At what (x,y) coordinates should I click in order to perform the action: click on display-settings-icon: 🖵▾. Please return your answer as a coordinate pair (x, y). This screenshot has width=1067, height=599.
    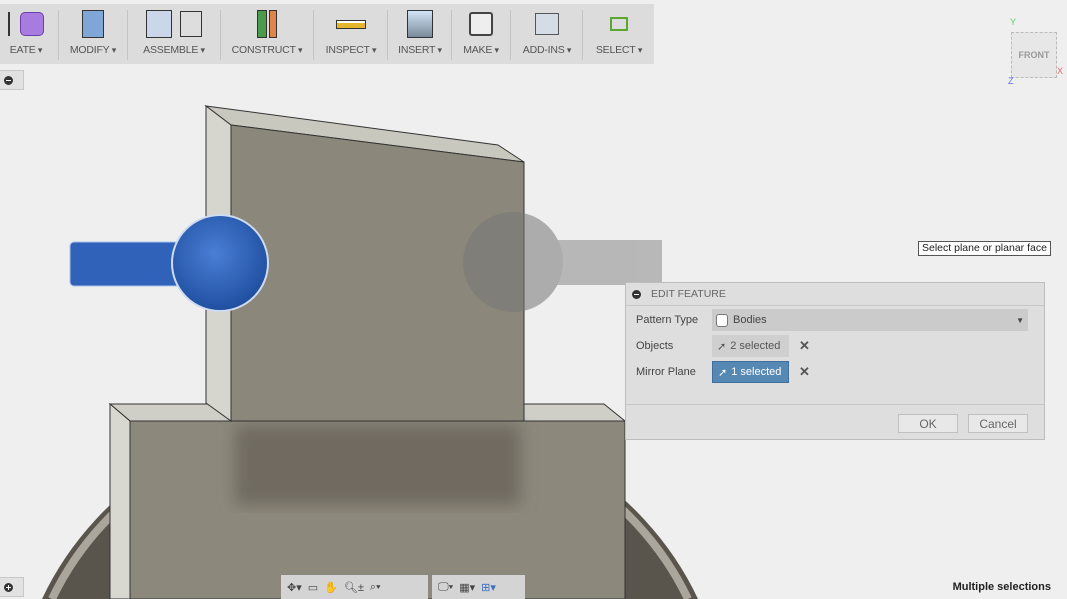
    Looking at the image, I should click on (445, 587).